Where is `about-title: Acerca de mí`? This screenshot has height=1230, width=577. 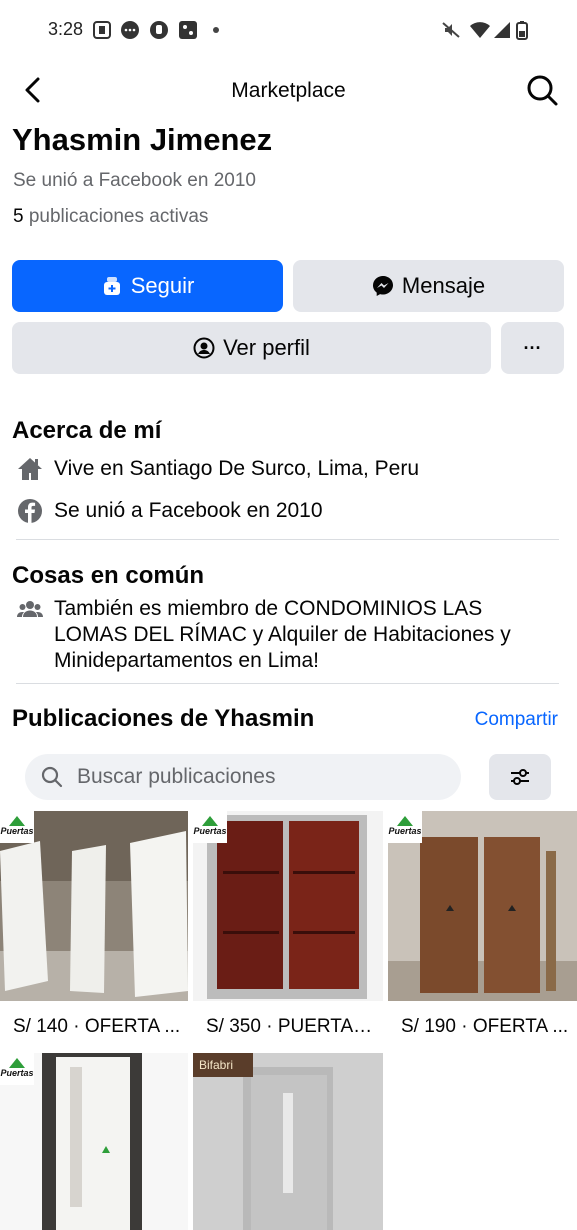
about-title: Acerca de mí is located at coordinates (87, 430).